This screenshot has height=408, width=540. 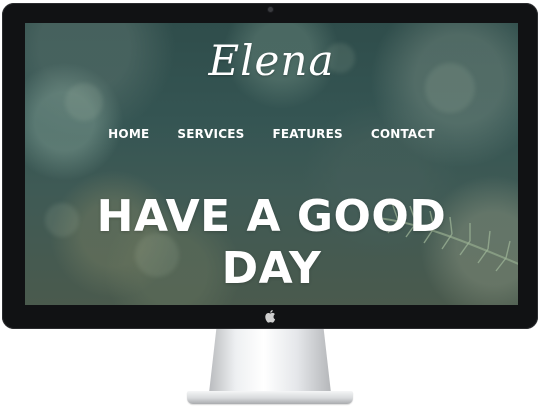 What do you see at coordinates (128, 134) in the screenshot?
I see `nav-item-home: HOME` at bounding box center [128, 134].